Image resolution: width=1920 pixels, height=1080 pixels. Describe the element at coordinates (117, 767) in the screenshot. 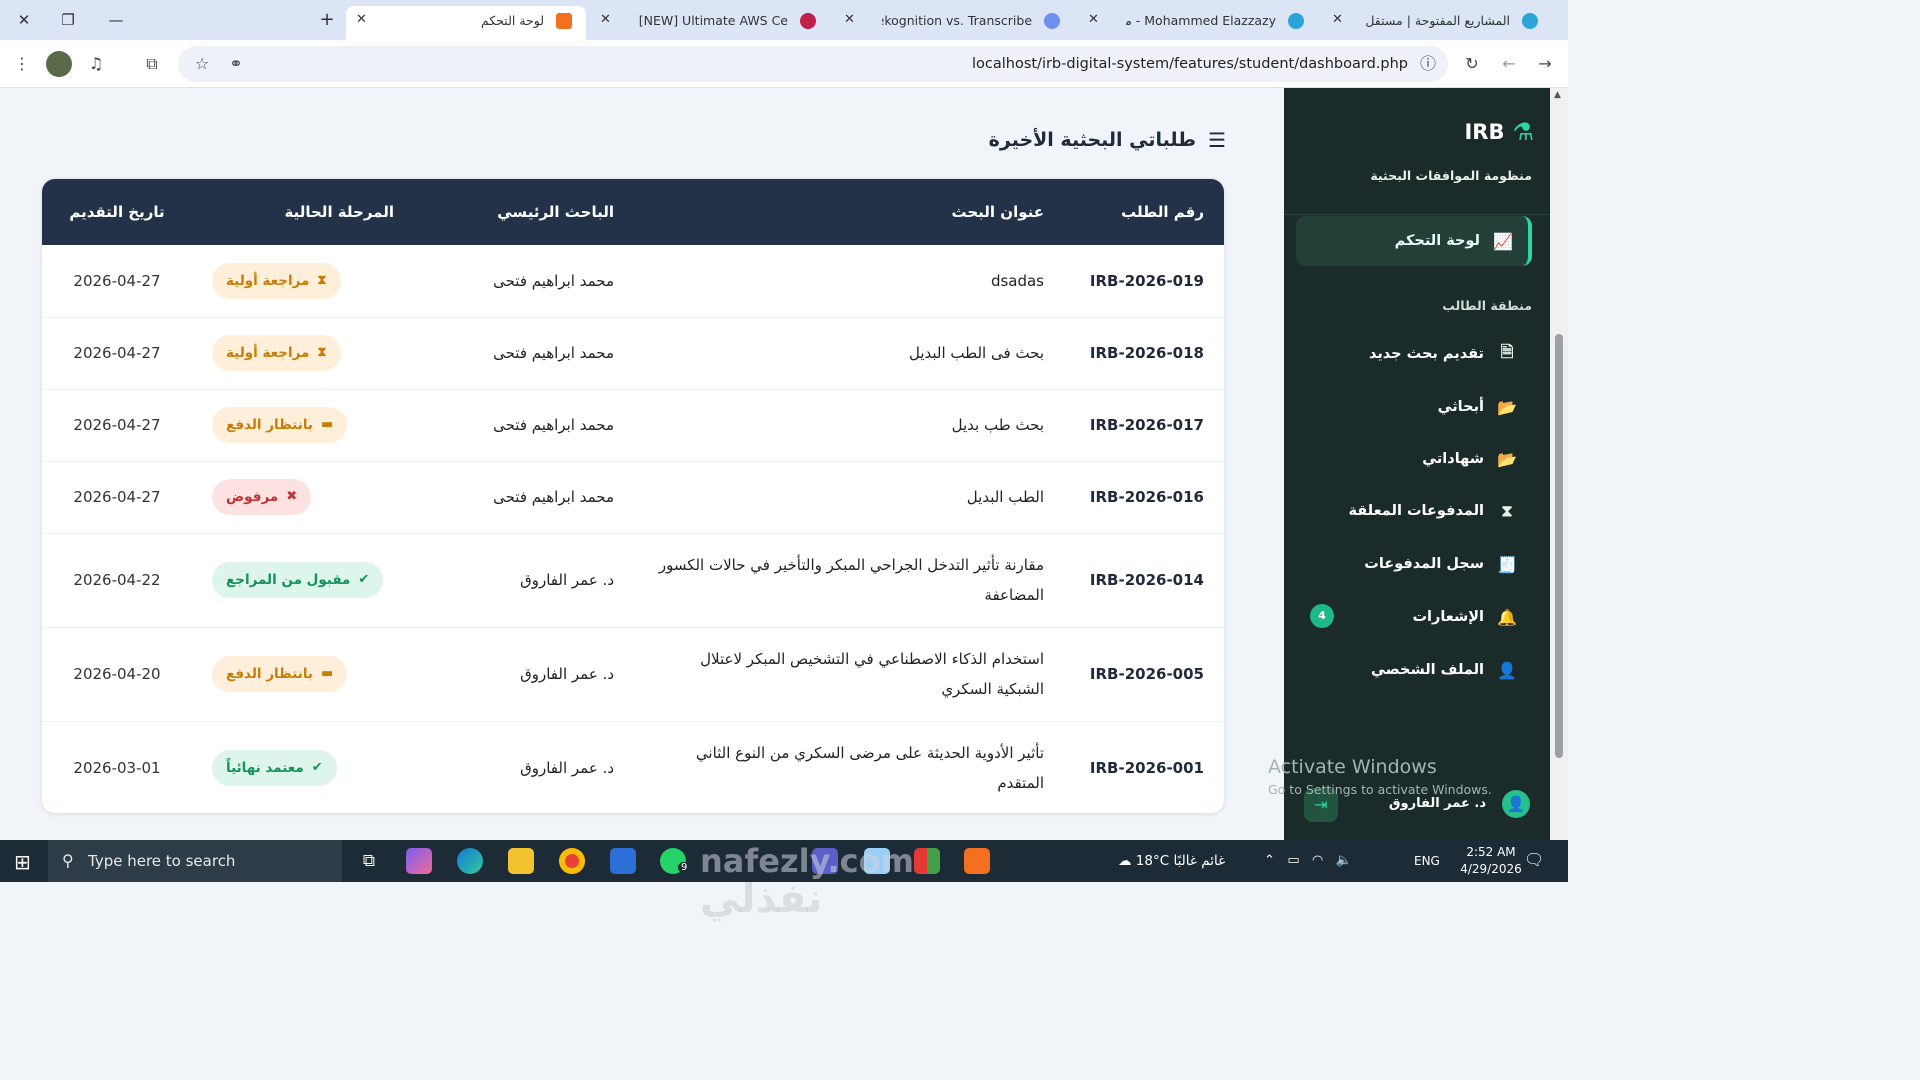

I see `submission-date-cell: 2026-03-01` at that location.